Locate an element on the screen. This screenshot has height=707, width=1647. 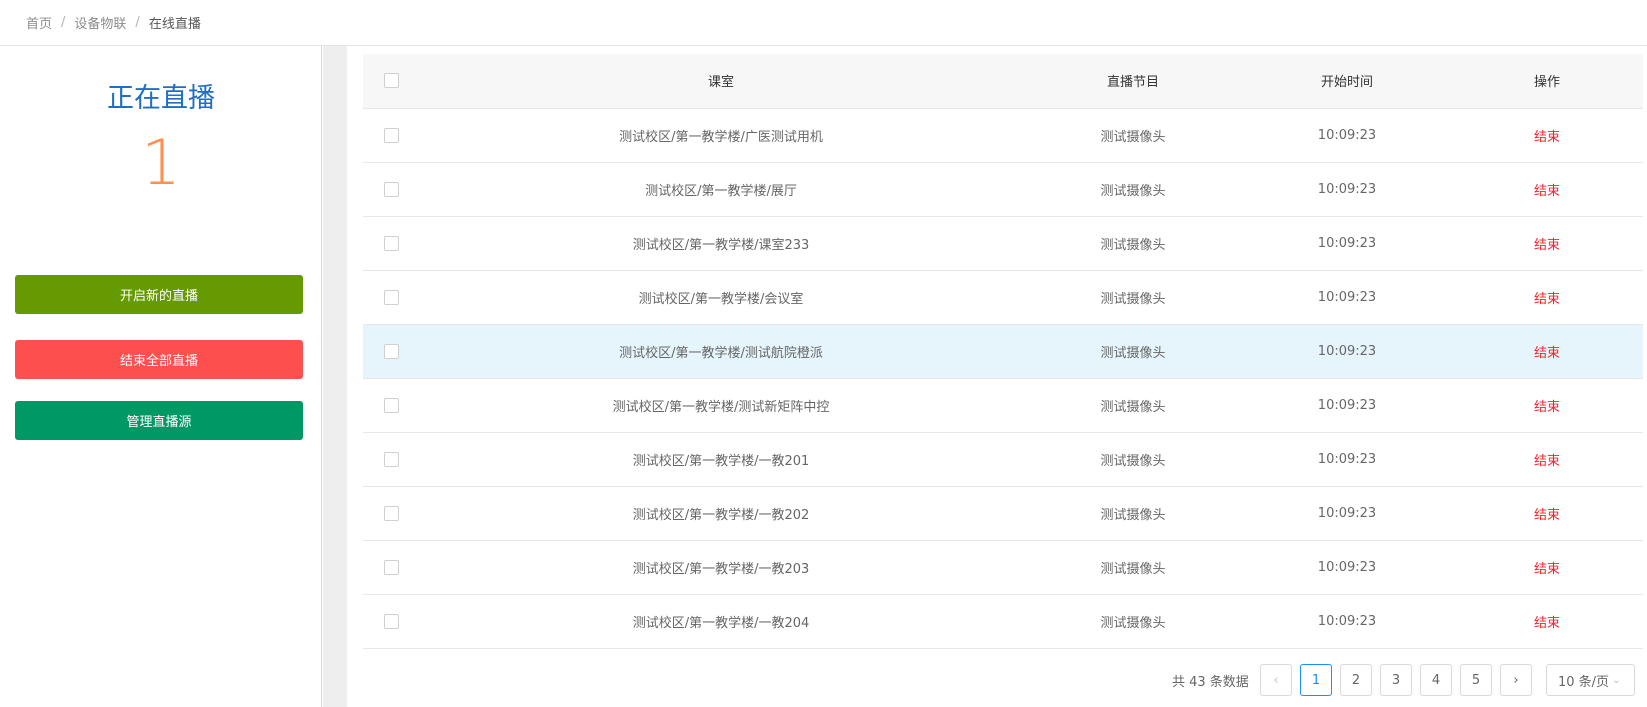
table-row: 测试校区/第一教学楼/课室233 测试摄像头 10:09:23 结束 is located at coordinates (1003, 243).